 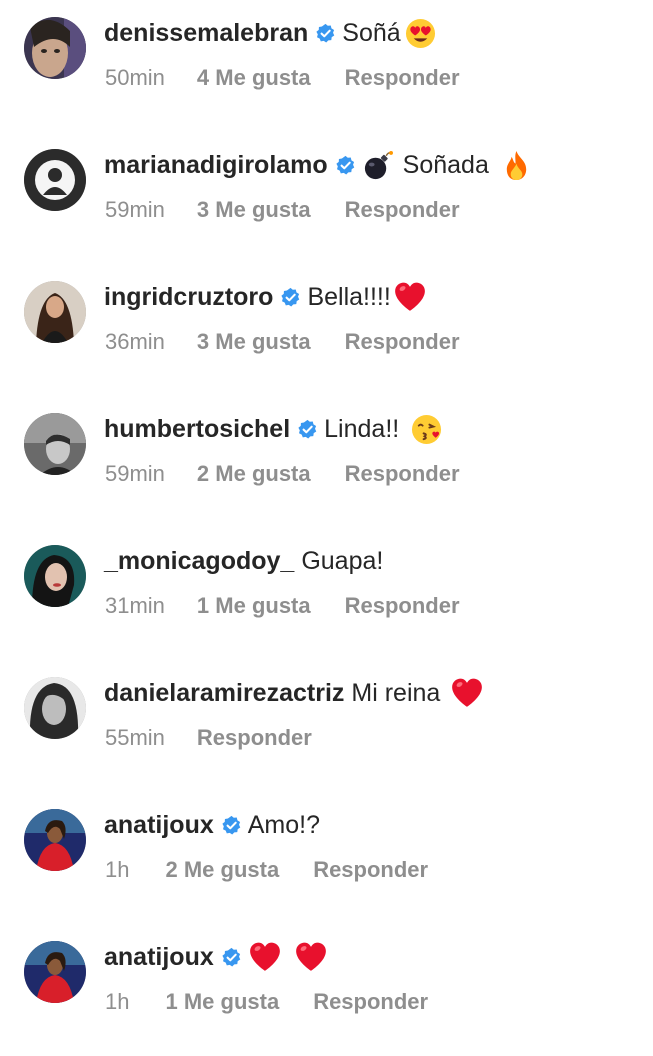 I want to click on comment-username: danielaramirezactriz, so click(x=224, y=693).